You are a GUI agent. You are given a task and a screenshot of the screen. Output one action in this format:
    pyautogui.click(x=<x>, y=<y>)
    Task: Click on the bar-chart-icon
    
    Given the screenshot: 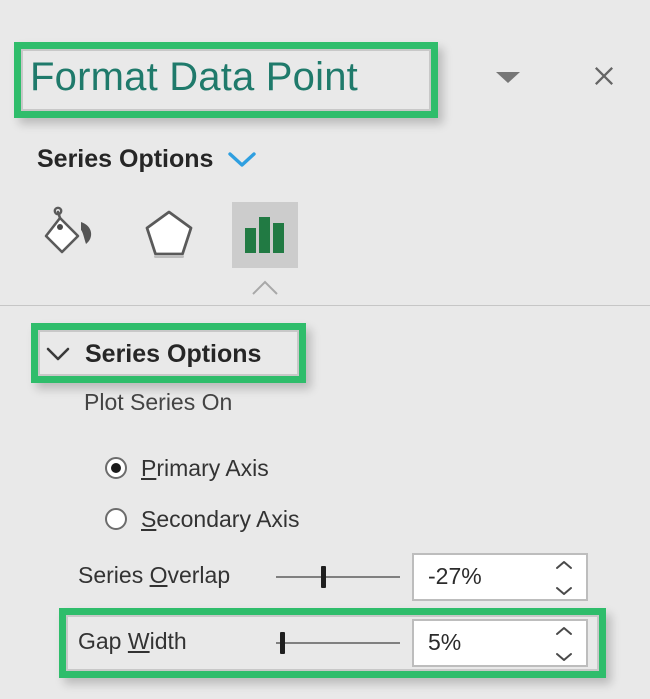 What is the action you would take?
    pyautogui.click(x=264, y=235)
    